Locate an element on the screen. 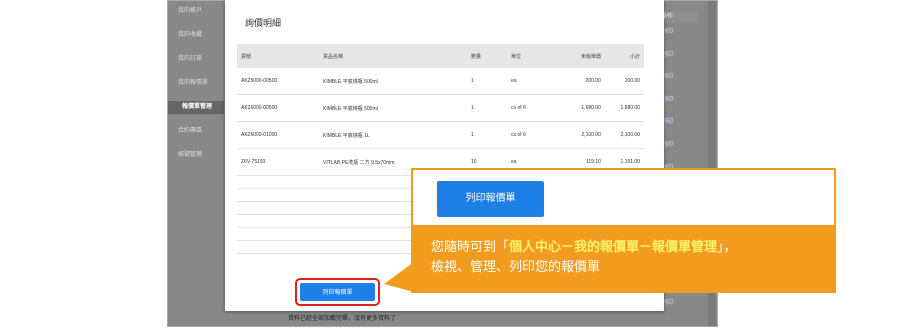 The height and width of the screenshot is (329, 900). callout-arrow is located at coordinates (399, 277).